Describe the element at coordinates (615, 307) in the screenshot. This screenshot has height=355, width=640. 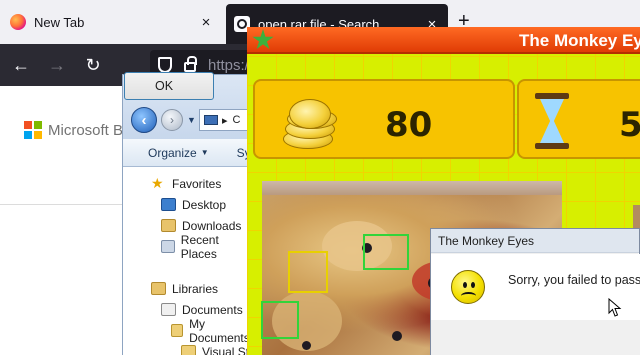
I see `mouse-cursor-icon` at that location.